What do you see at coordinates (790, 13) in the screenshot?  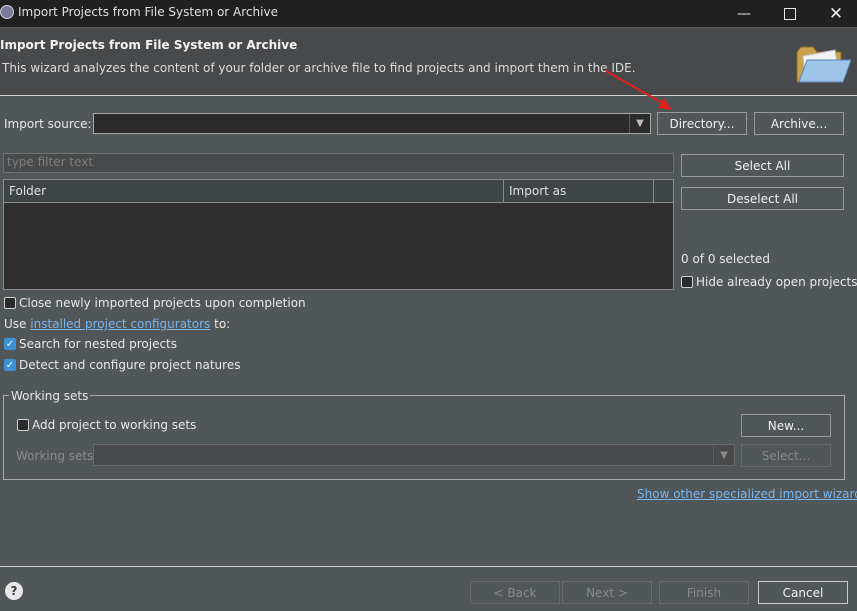 I see `maximize-icon` at bounding box center [790, 13].